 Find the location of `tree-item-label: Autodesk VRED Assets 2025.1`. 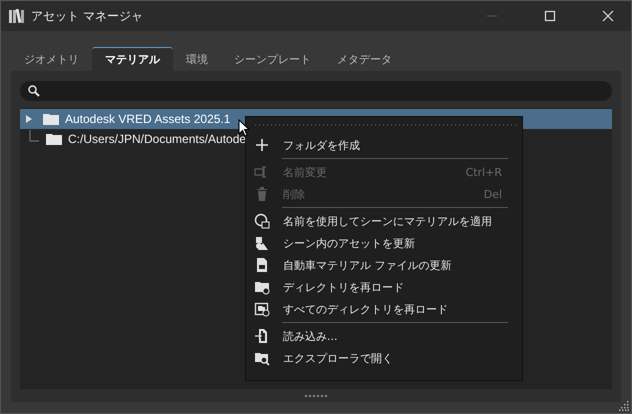

tree-item-label: Autodesk VRED Assets 2025.1 is located at coordinates (147, 119).